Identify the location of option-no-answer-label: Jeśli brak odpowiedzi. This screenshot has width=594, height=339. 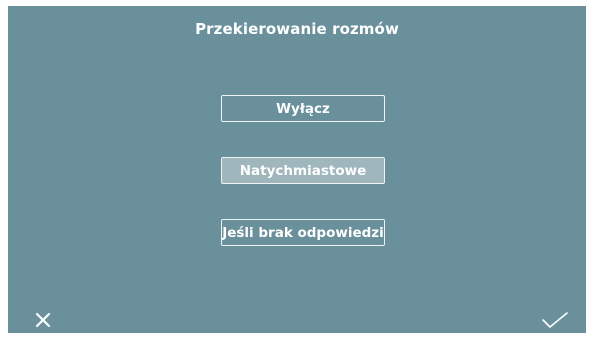
(303, 232).